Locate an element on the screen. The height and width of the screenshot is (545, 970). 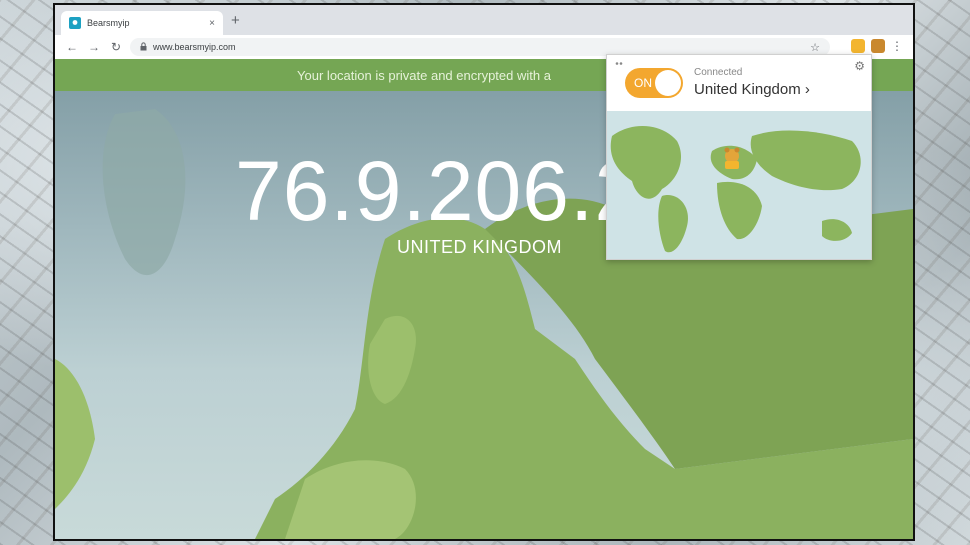
toggle-knob is located at coordinates (668, 83).